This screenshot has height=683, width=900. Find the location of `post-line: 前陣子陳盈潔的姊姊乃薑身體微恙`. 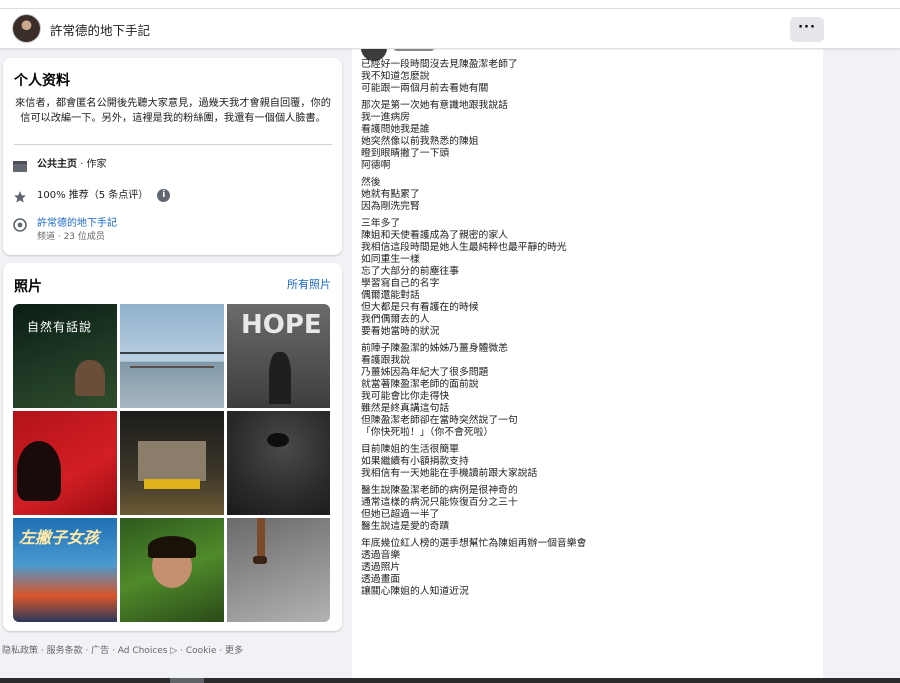

post-line: 前陣子陳盈潔的姊姊乃薑身體微恙 is located at coordinates (434, 348).